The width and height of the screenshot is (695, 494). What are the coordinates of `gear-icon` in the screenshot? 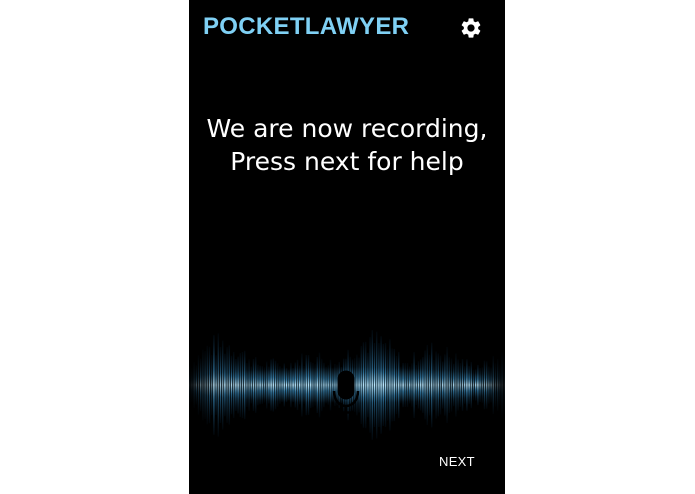 It's located at (471, 28).